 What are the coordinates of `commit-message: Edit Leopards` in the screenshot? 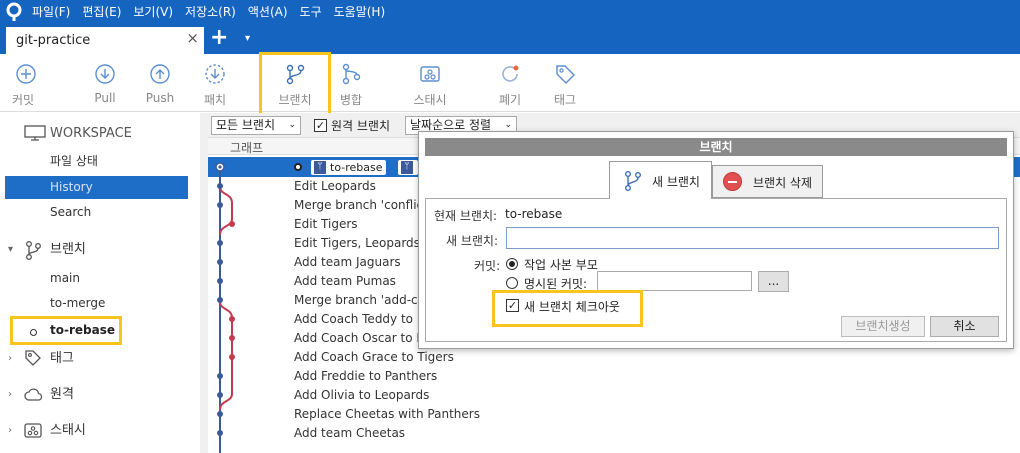 It's located at (335, 186).